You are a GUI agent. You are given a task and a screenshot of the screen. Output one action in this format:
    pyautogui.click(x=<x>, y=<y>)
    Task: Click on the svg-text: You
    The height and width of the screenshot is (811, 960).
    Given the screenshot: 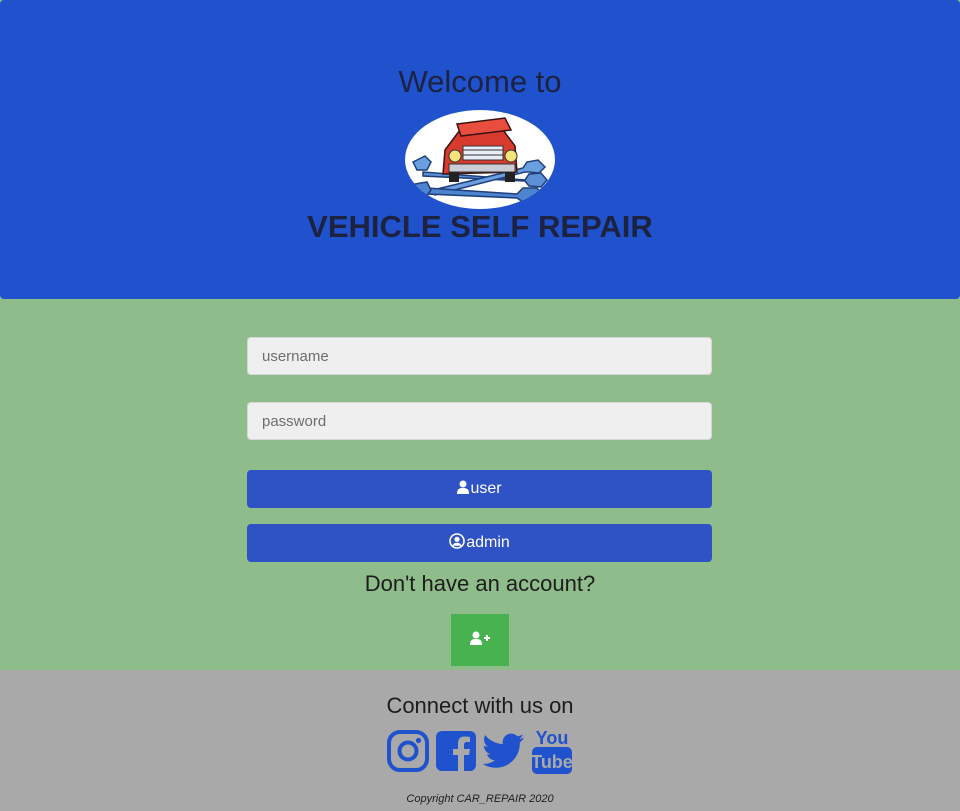 What is the action you would take?
    pyautogui.click(x=552, y=738)
    